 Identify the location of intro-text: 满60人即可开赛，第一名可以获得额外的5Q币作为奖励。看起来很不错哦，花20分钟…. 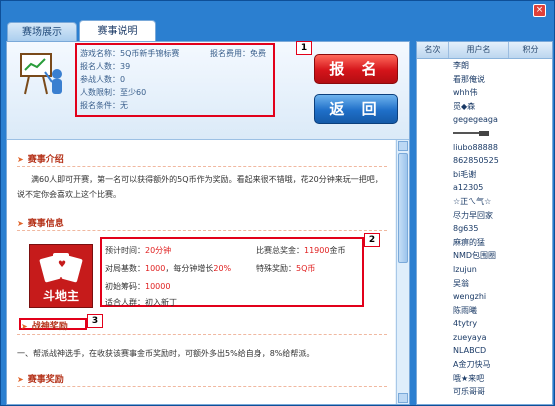
(200, 187).